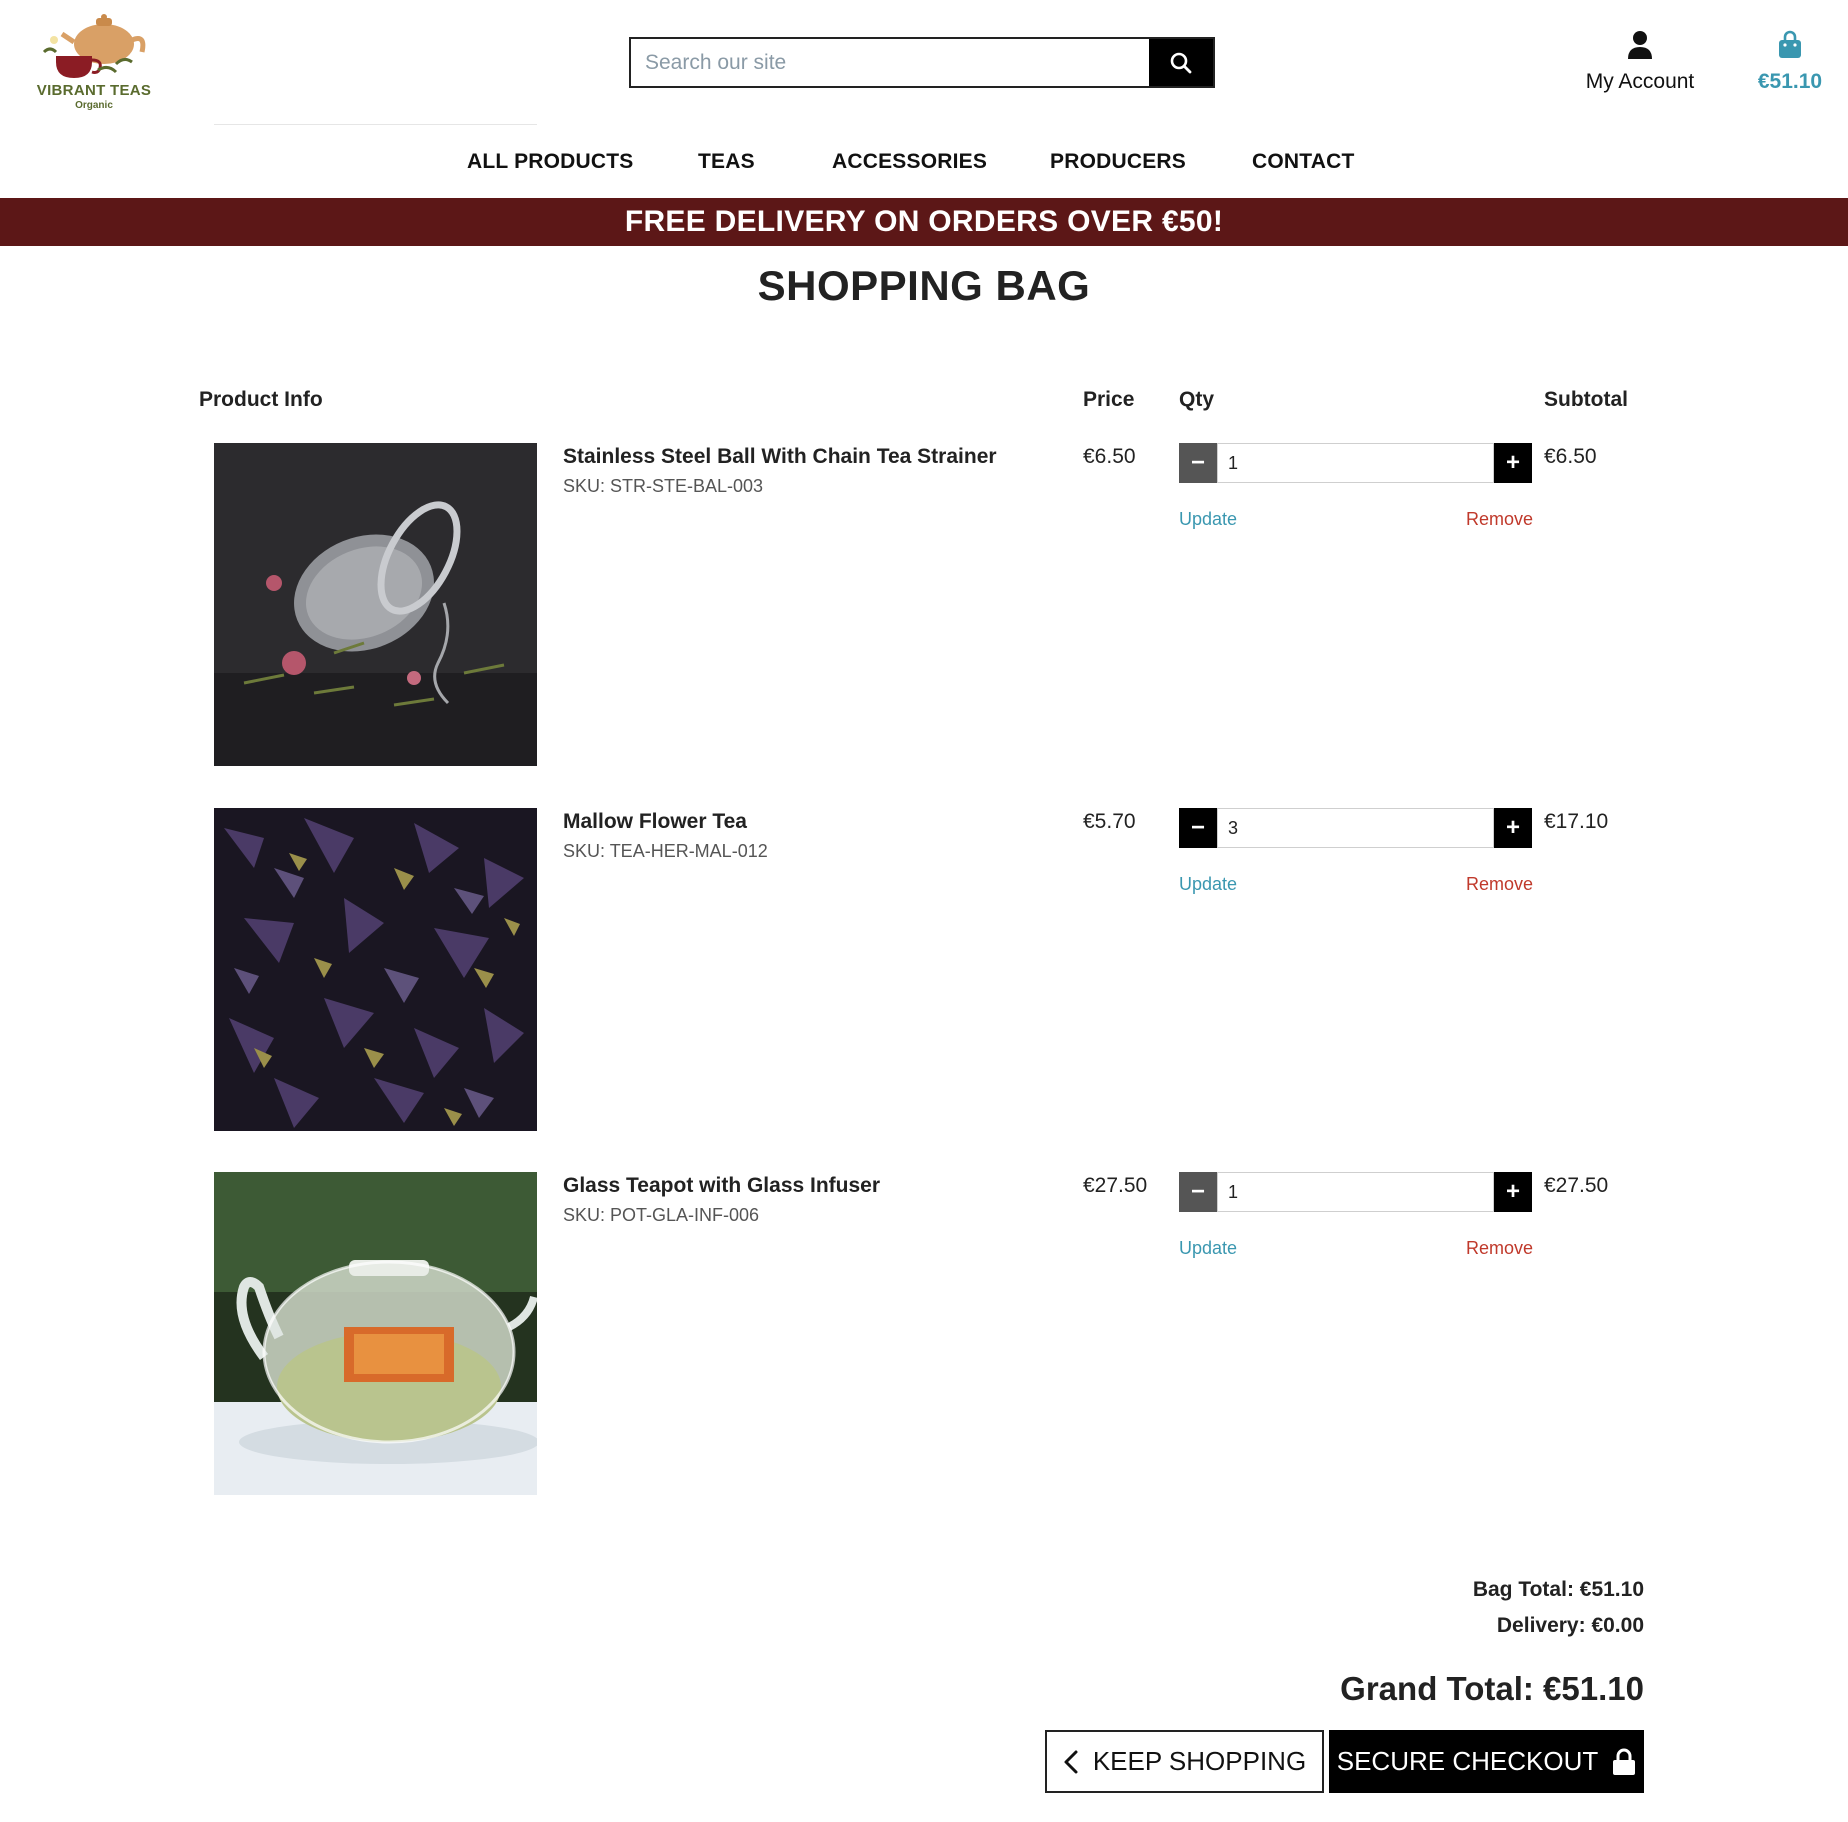 This screenshot has width=1848, height=1822. What do you see at coordinates (1640, 45) in the screenshot?
I see `user-icon` at bounding box center [1640, 45].